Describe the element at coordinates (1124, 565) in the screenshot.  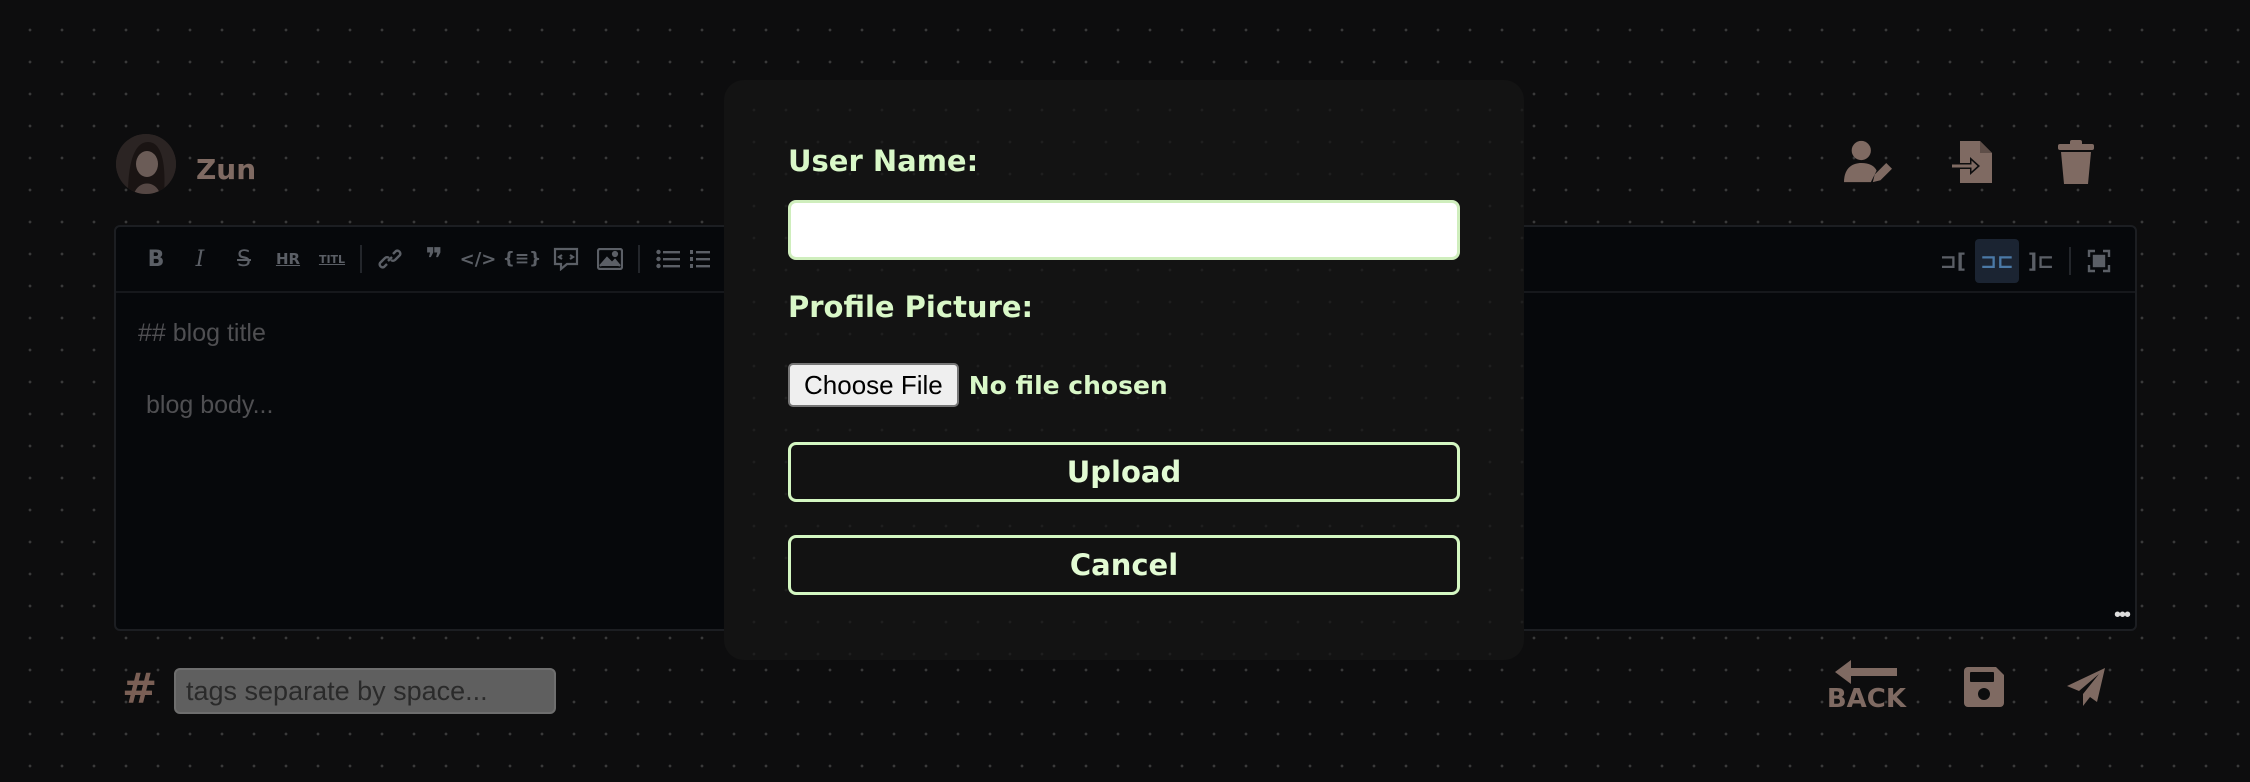
I see `cancel-button: Cancel` at that location.